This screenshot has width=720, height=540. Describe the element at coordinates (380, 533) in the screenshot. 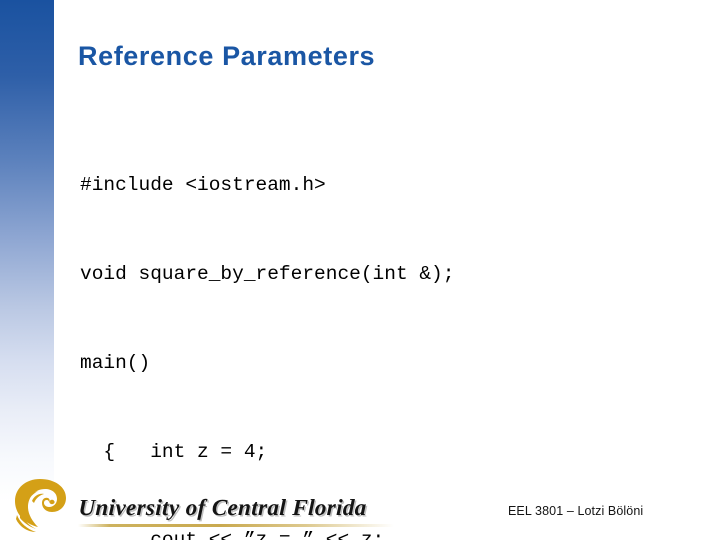

I see `code-line: cout << ”z = ” << z;` at that location.